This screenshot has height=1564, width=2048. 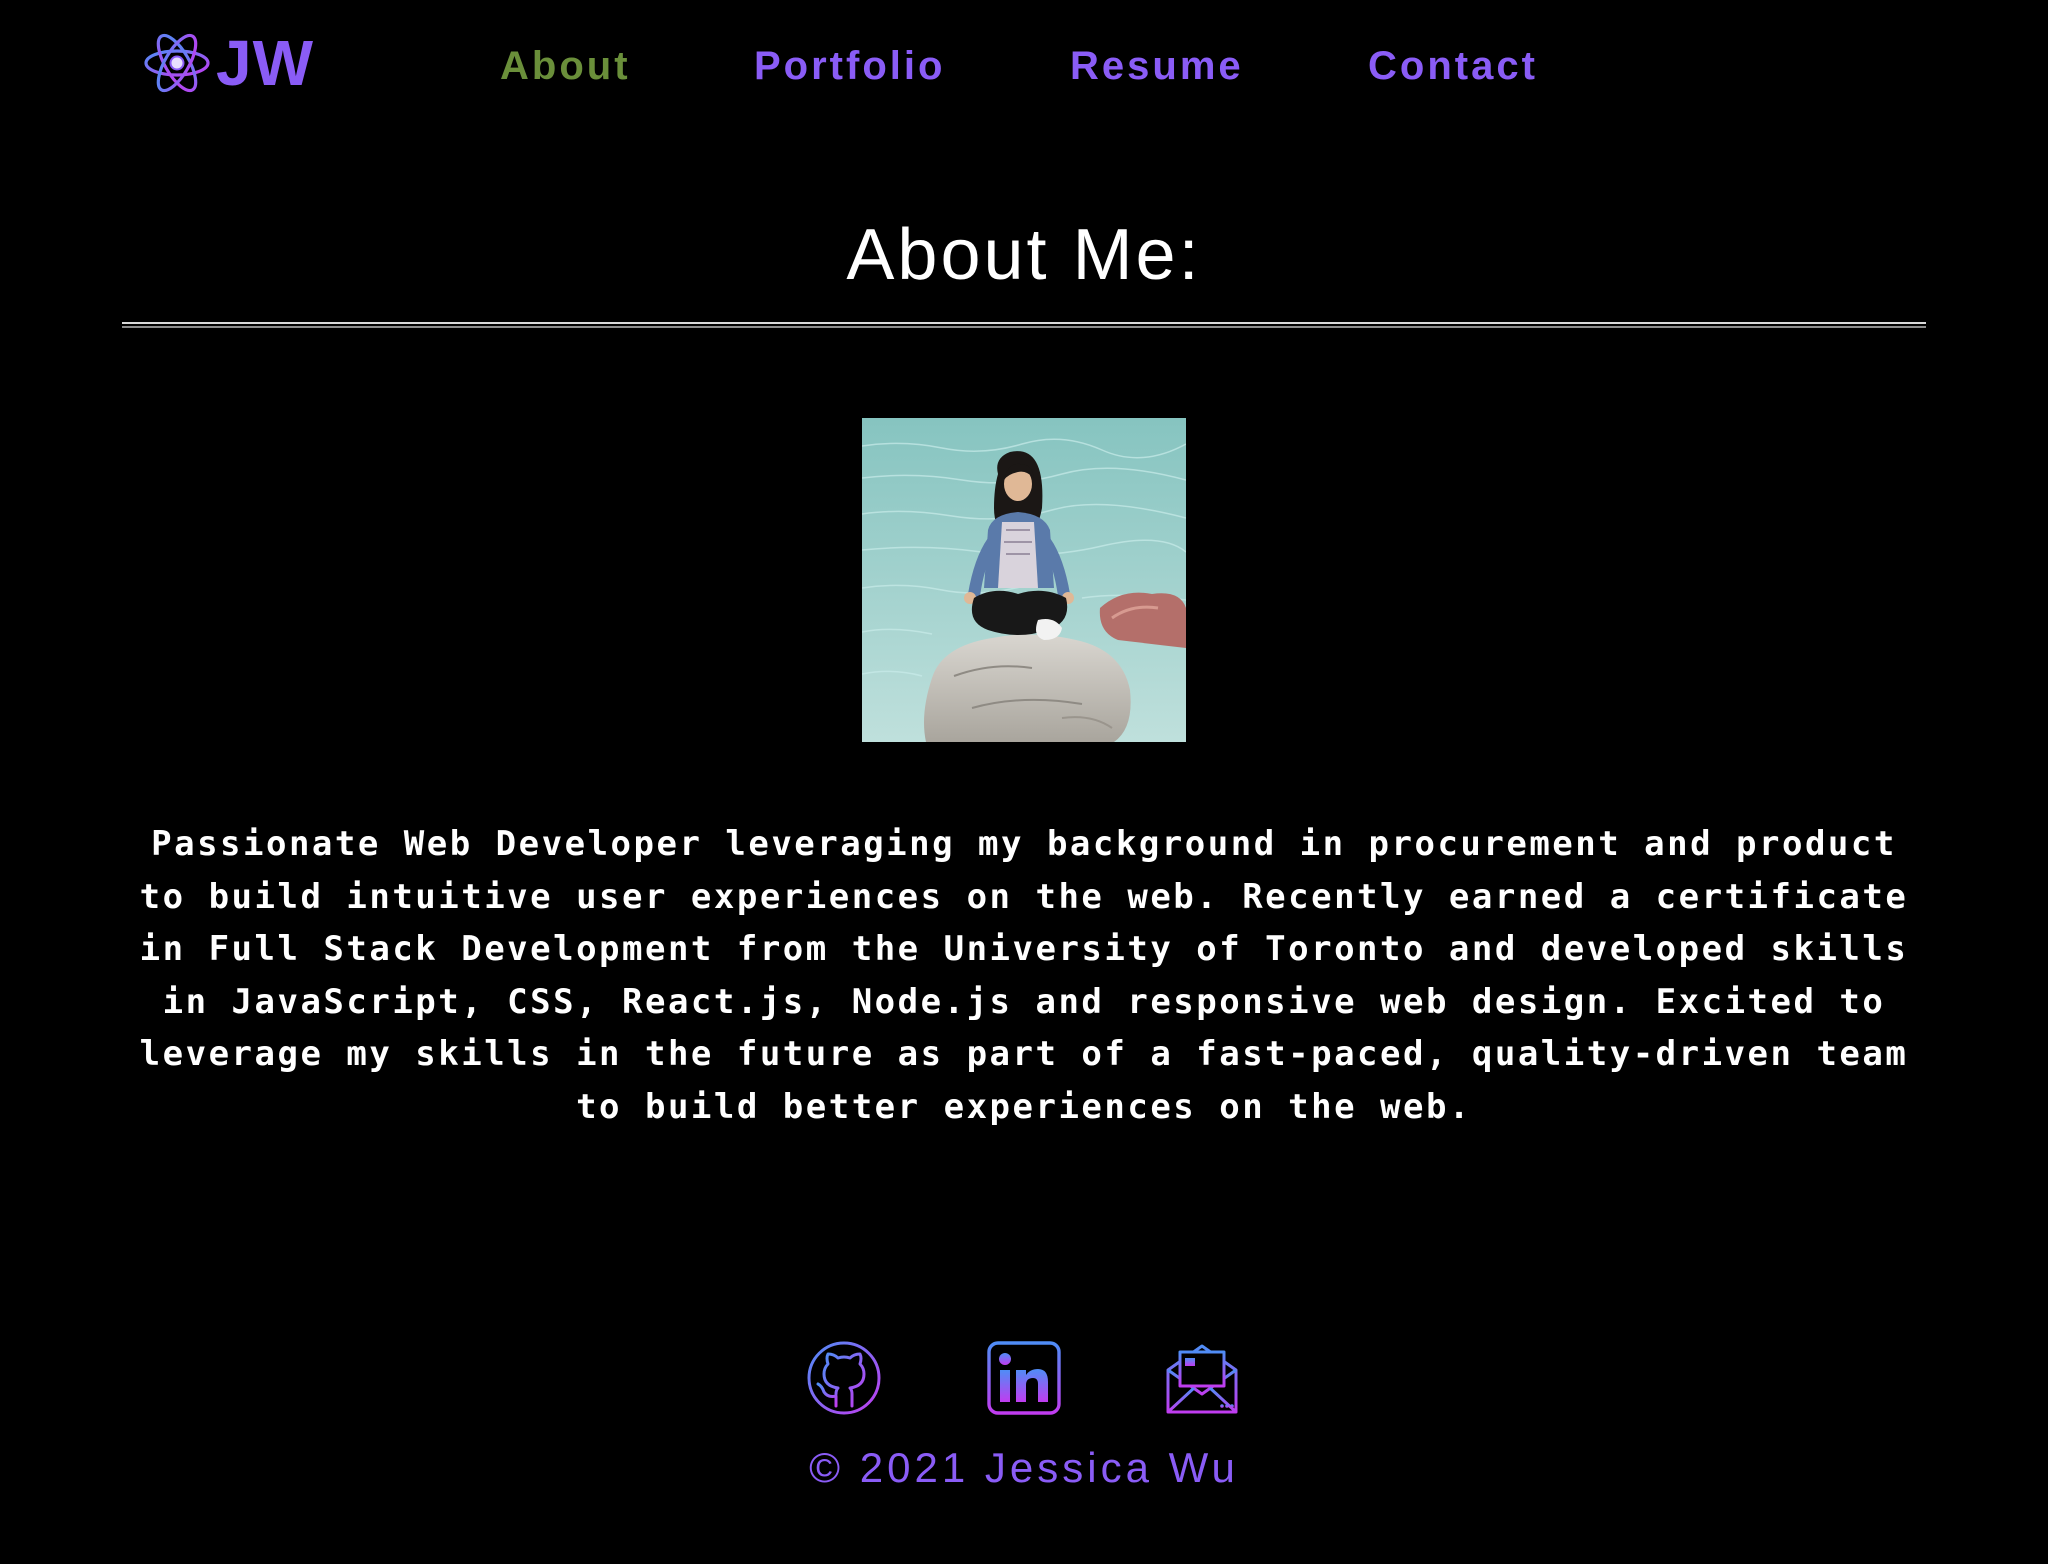 I want to click on title-divider, so click(x=1024, y=325).